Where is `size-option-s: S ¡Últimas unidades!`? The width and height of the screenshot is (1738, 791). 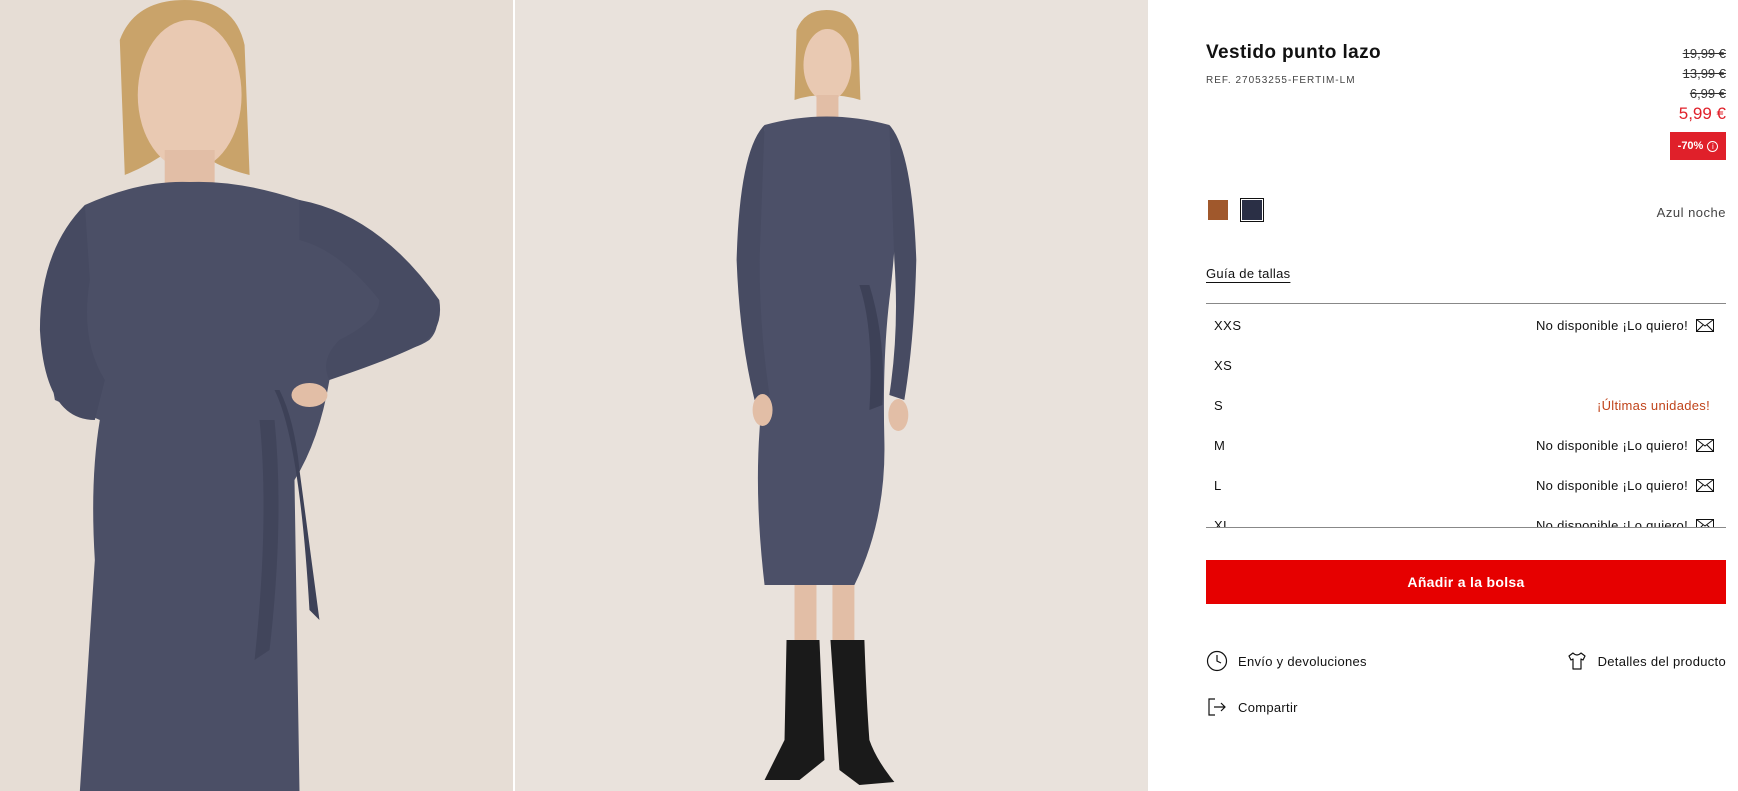
size-option-s: S ¡Últimas unidades! is located at coordinates (1466, 405).